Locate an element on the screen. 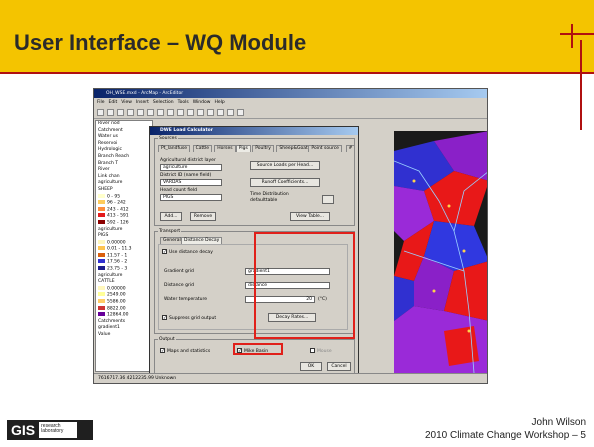 The width and height of the screenshot is (594, 447). district-id-select: VARDAS is located at coordinates (191, 182).